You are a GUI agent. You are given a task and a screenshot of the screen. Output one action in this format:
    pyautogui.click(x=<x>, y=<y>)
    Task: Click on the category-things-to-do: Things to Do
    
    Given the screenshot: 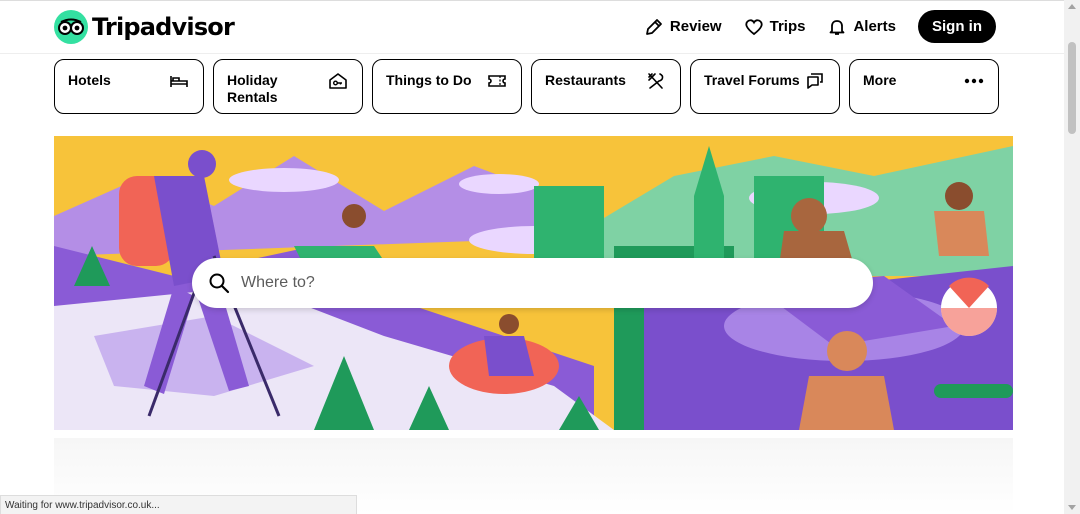 What is the action you would take?
    pyautogui.click(x=447, y=86)
    